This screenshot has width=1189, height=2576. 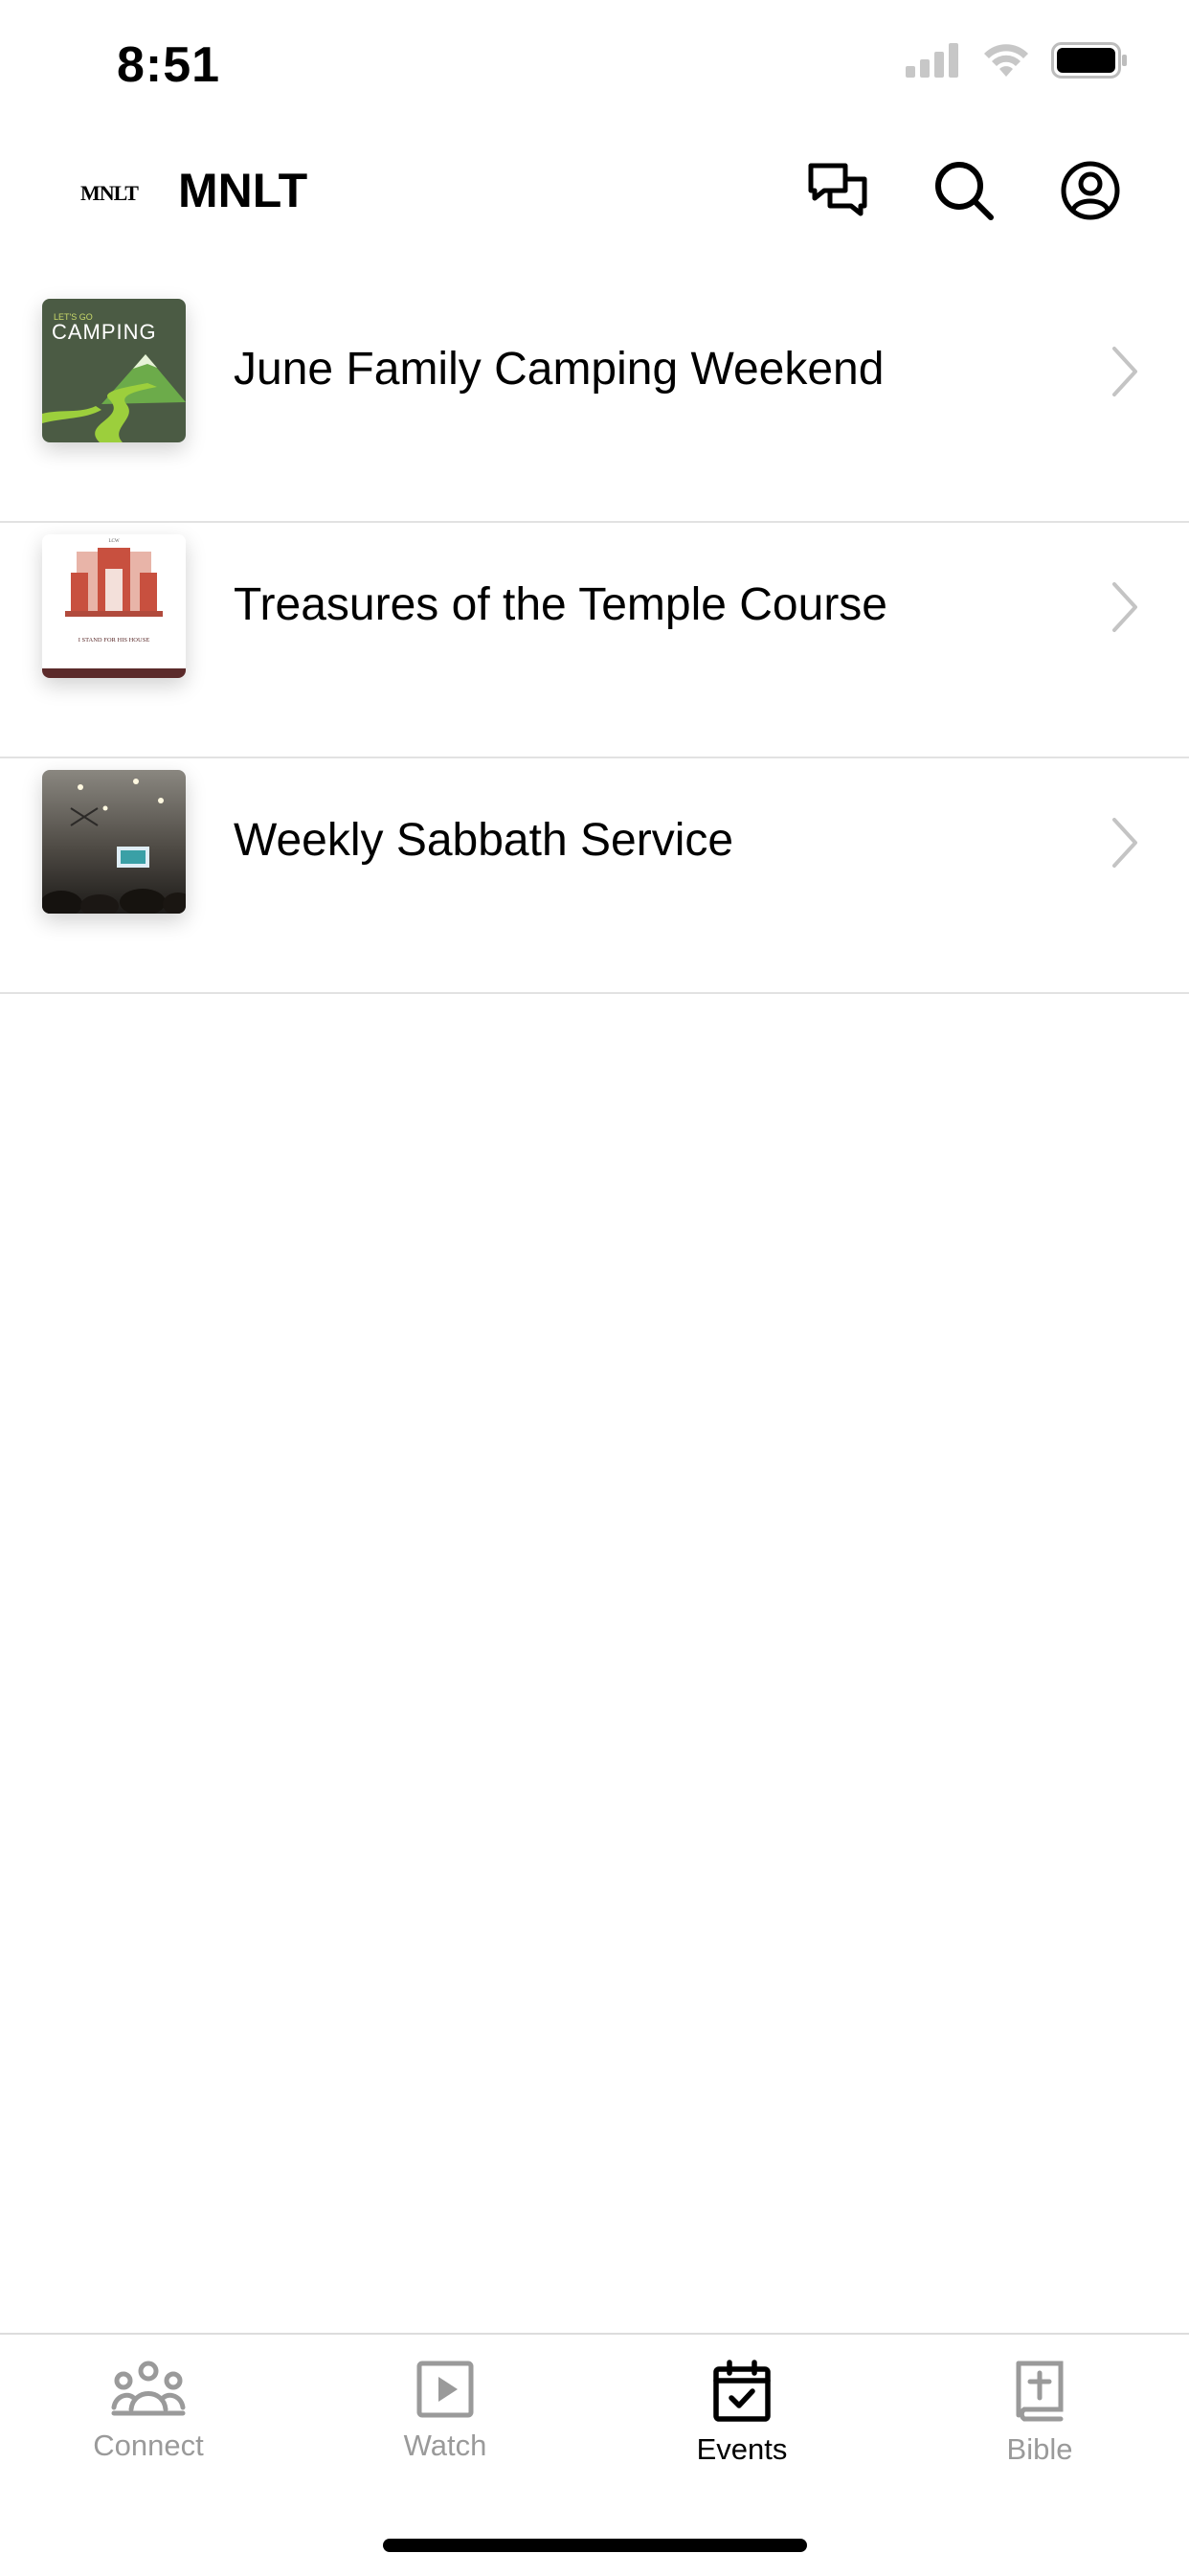 What do you see at coordinates (114, 606) in the screenshot?
I see `event-thumbnail-temple: LCW I STAND FOR HIS HOUSE` at bounding box center [114, 606].